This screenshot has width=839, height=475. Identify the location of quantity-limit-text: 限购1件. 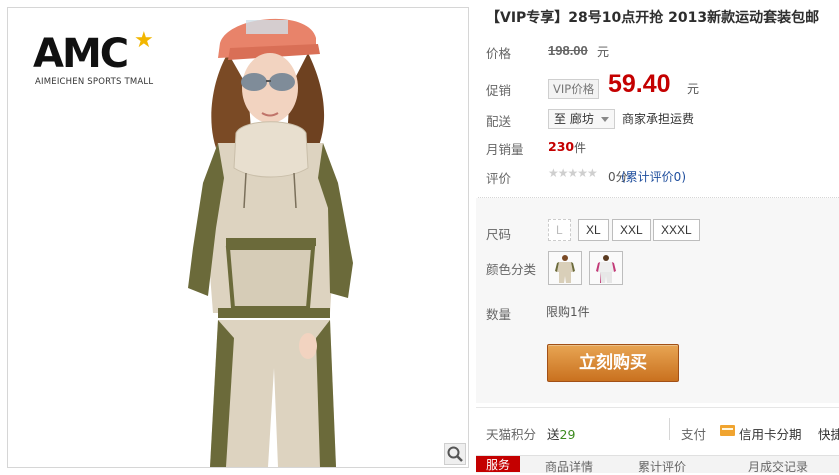
(568, 312).